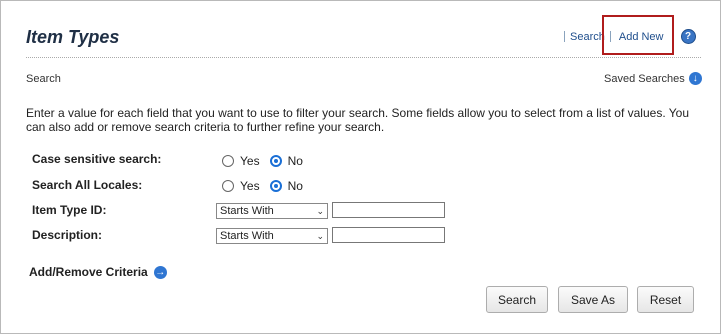 This screenshot has height=334, width=721. Describe the element at coordinates (67, 235) in the screenshot. I see `description-label: Description:` at that location.